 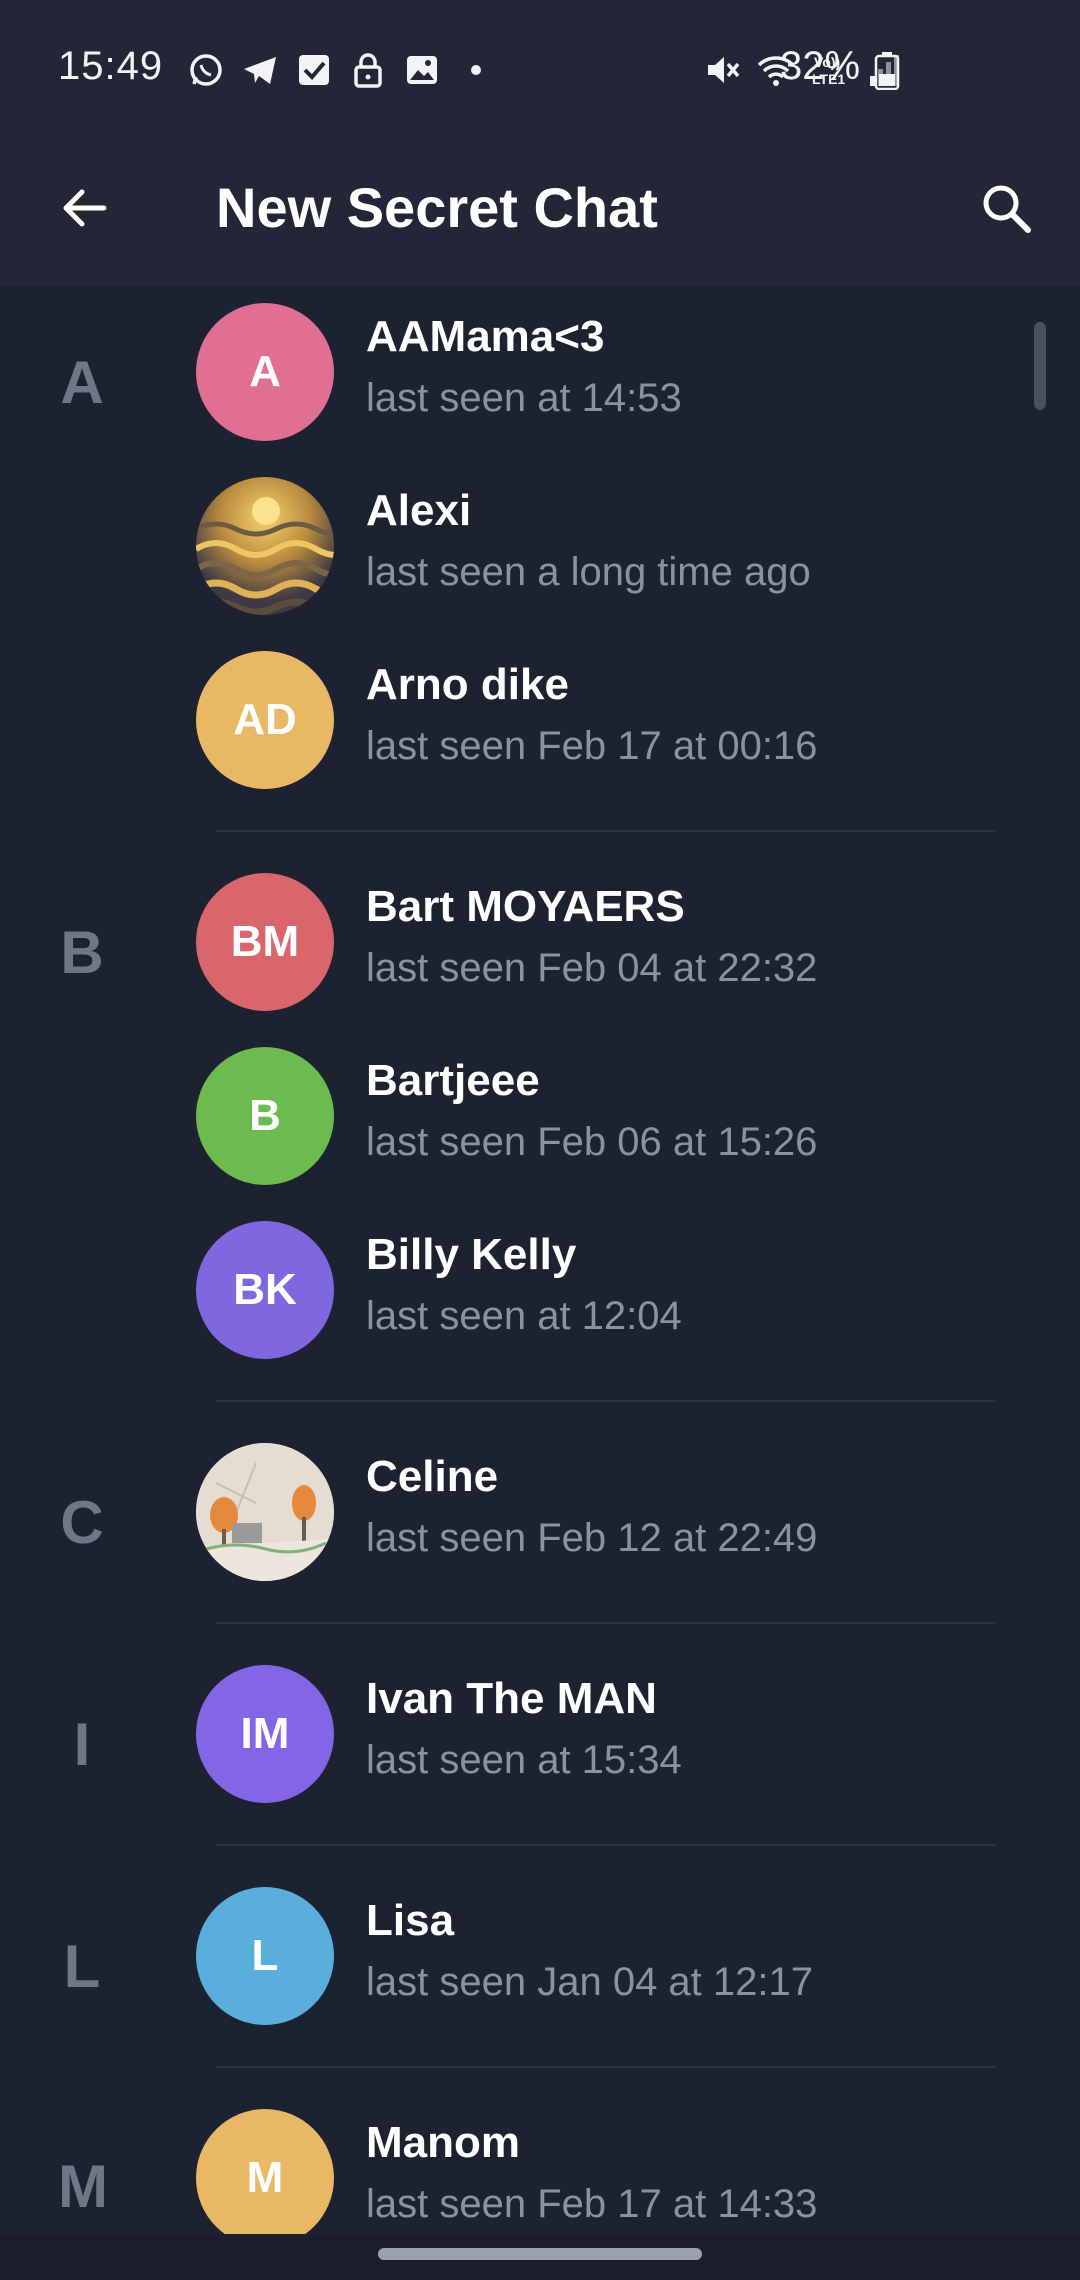 I want to click on scrollbar, so click(x=1040, y=366).